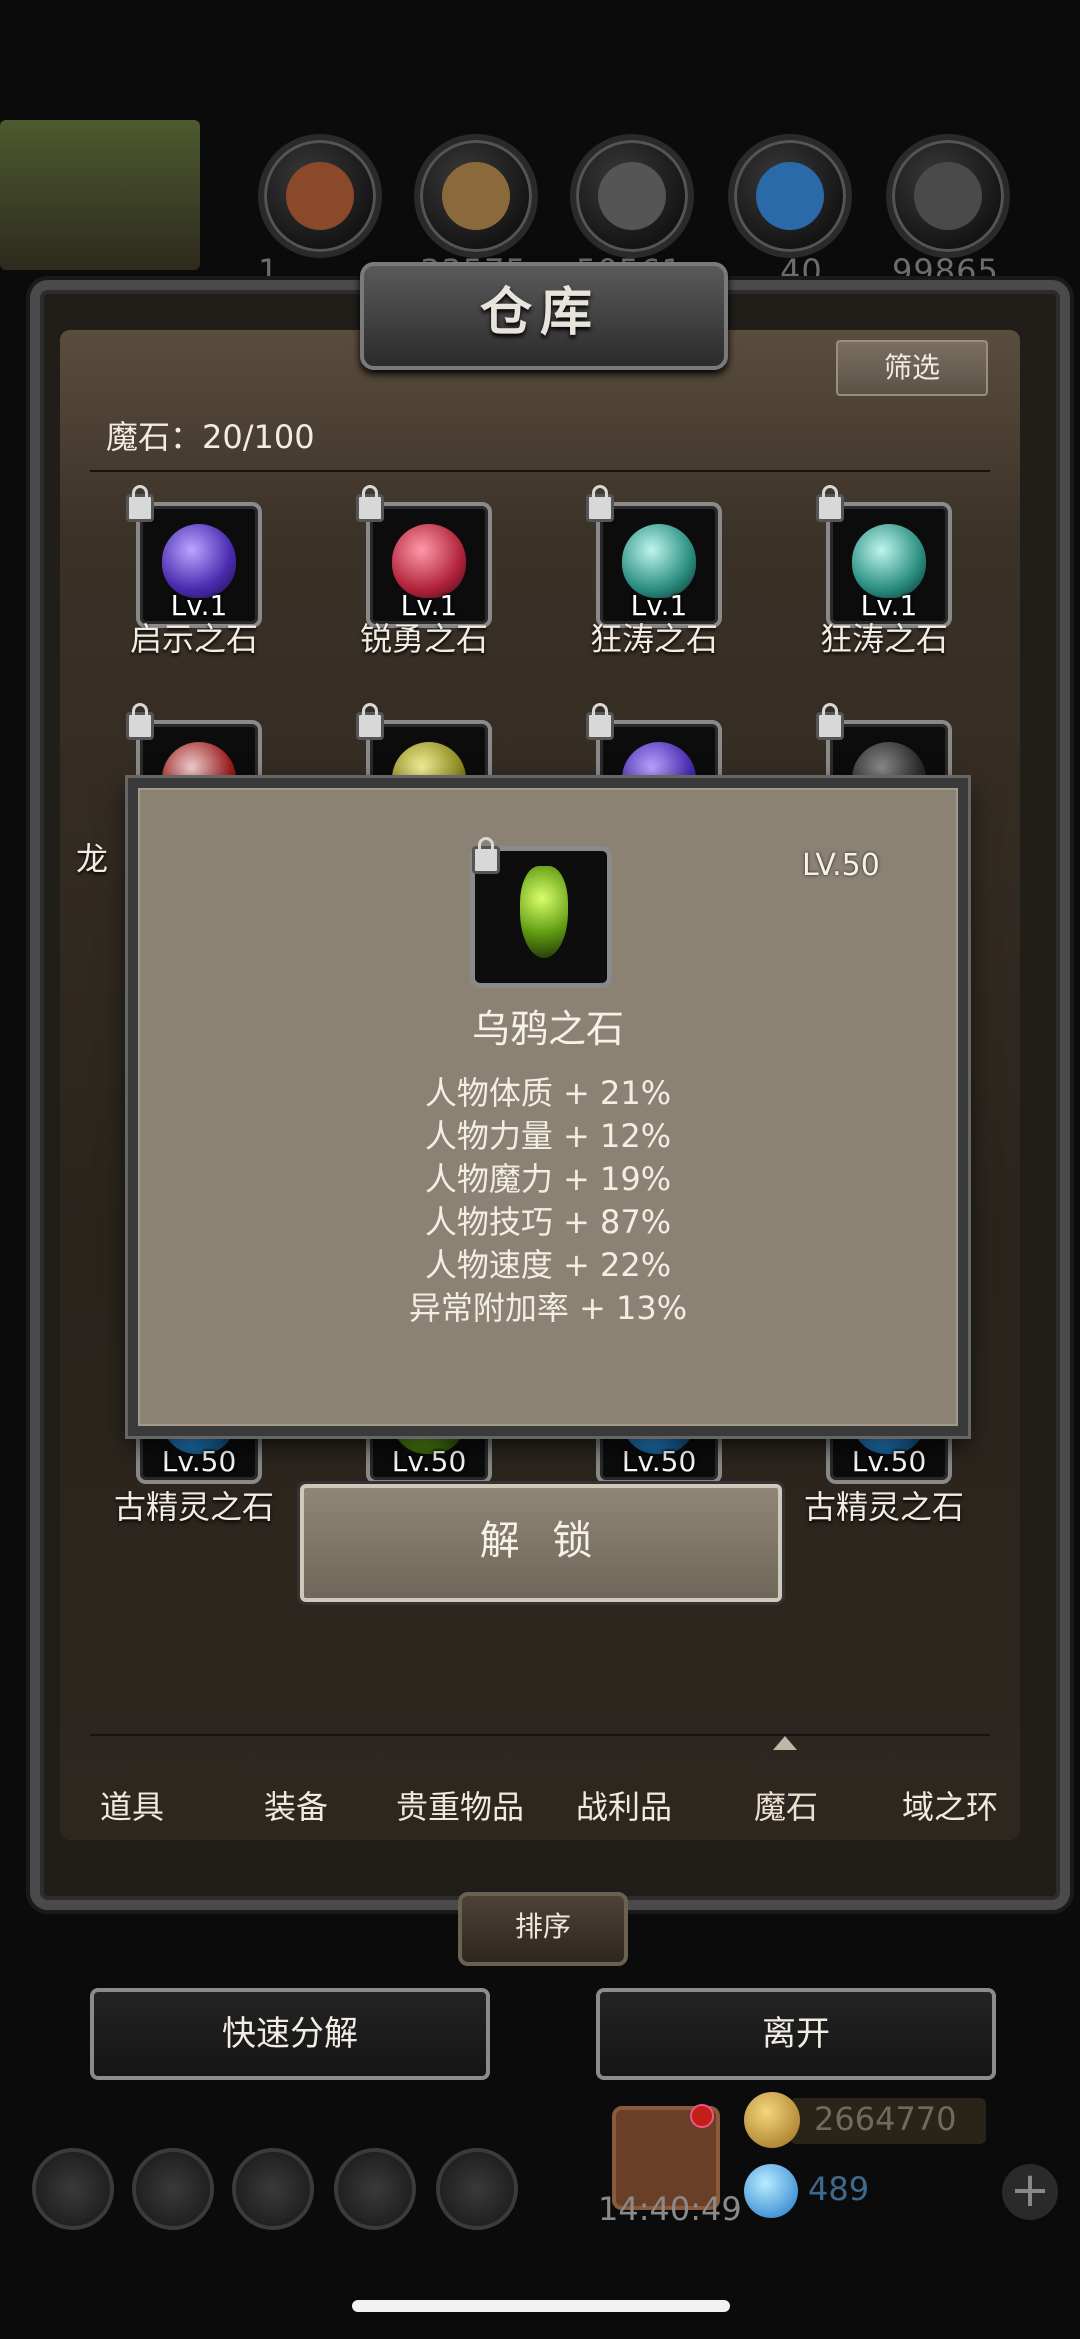 The image size is (1080, 2339). I want to click on gold-coin-icon, so click(772, 2120).